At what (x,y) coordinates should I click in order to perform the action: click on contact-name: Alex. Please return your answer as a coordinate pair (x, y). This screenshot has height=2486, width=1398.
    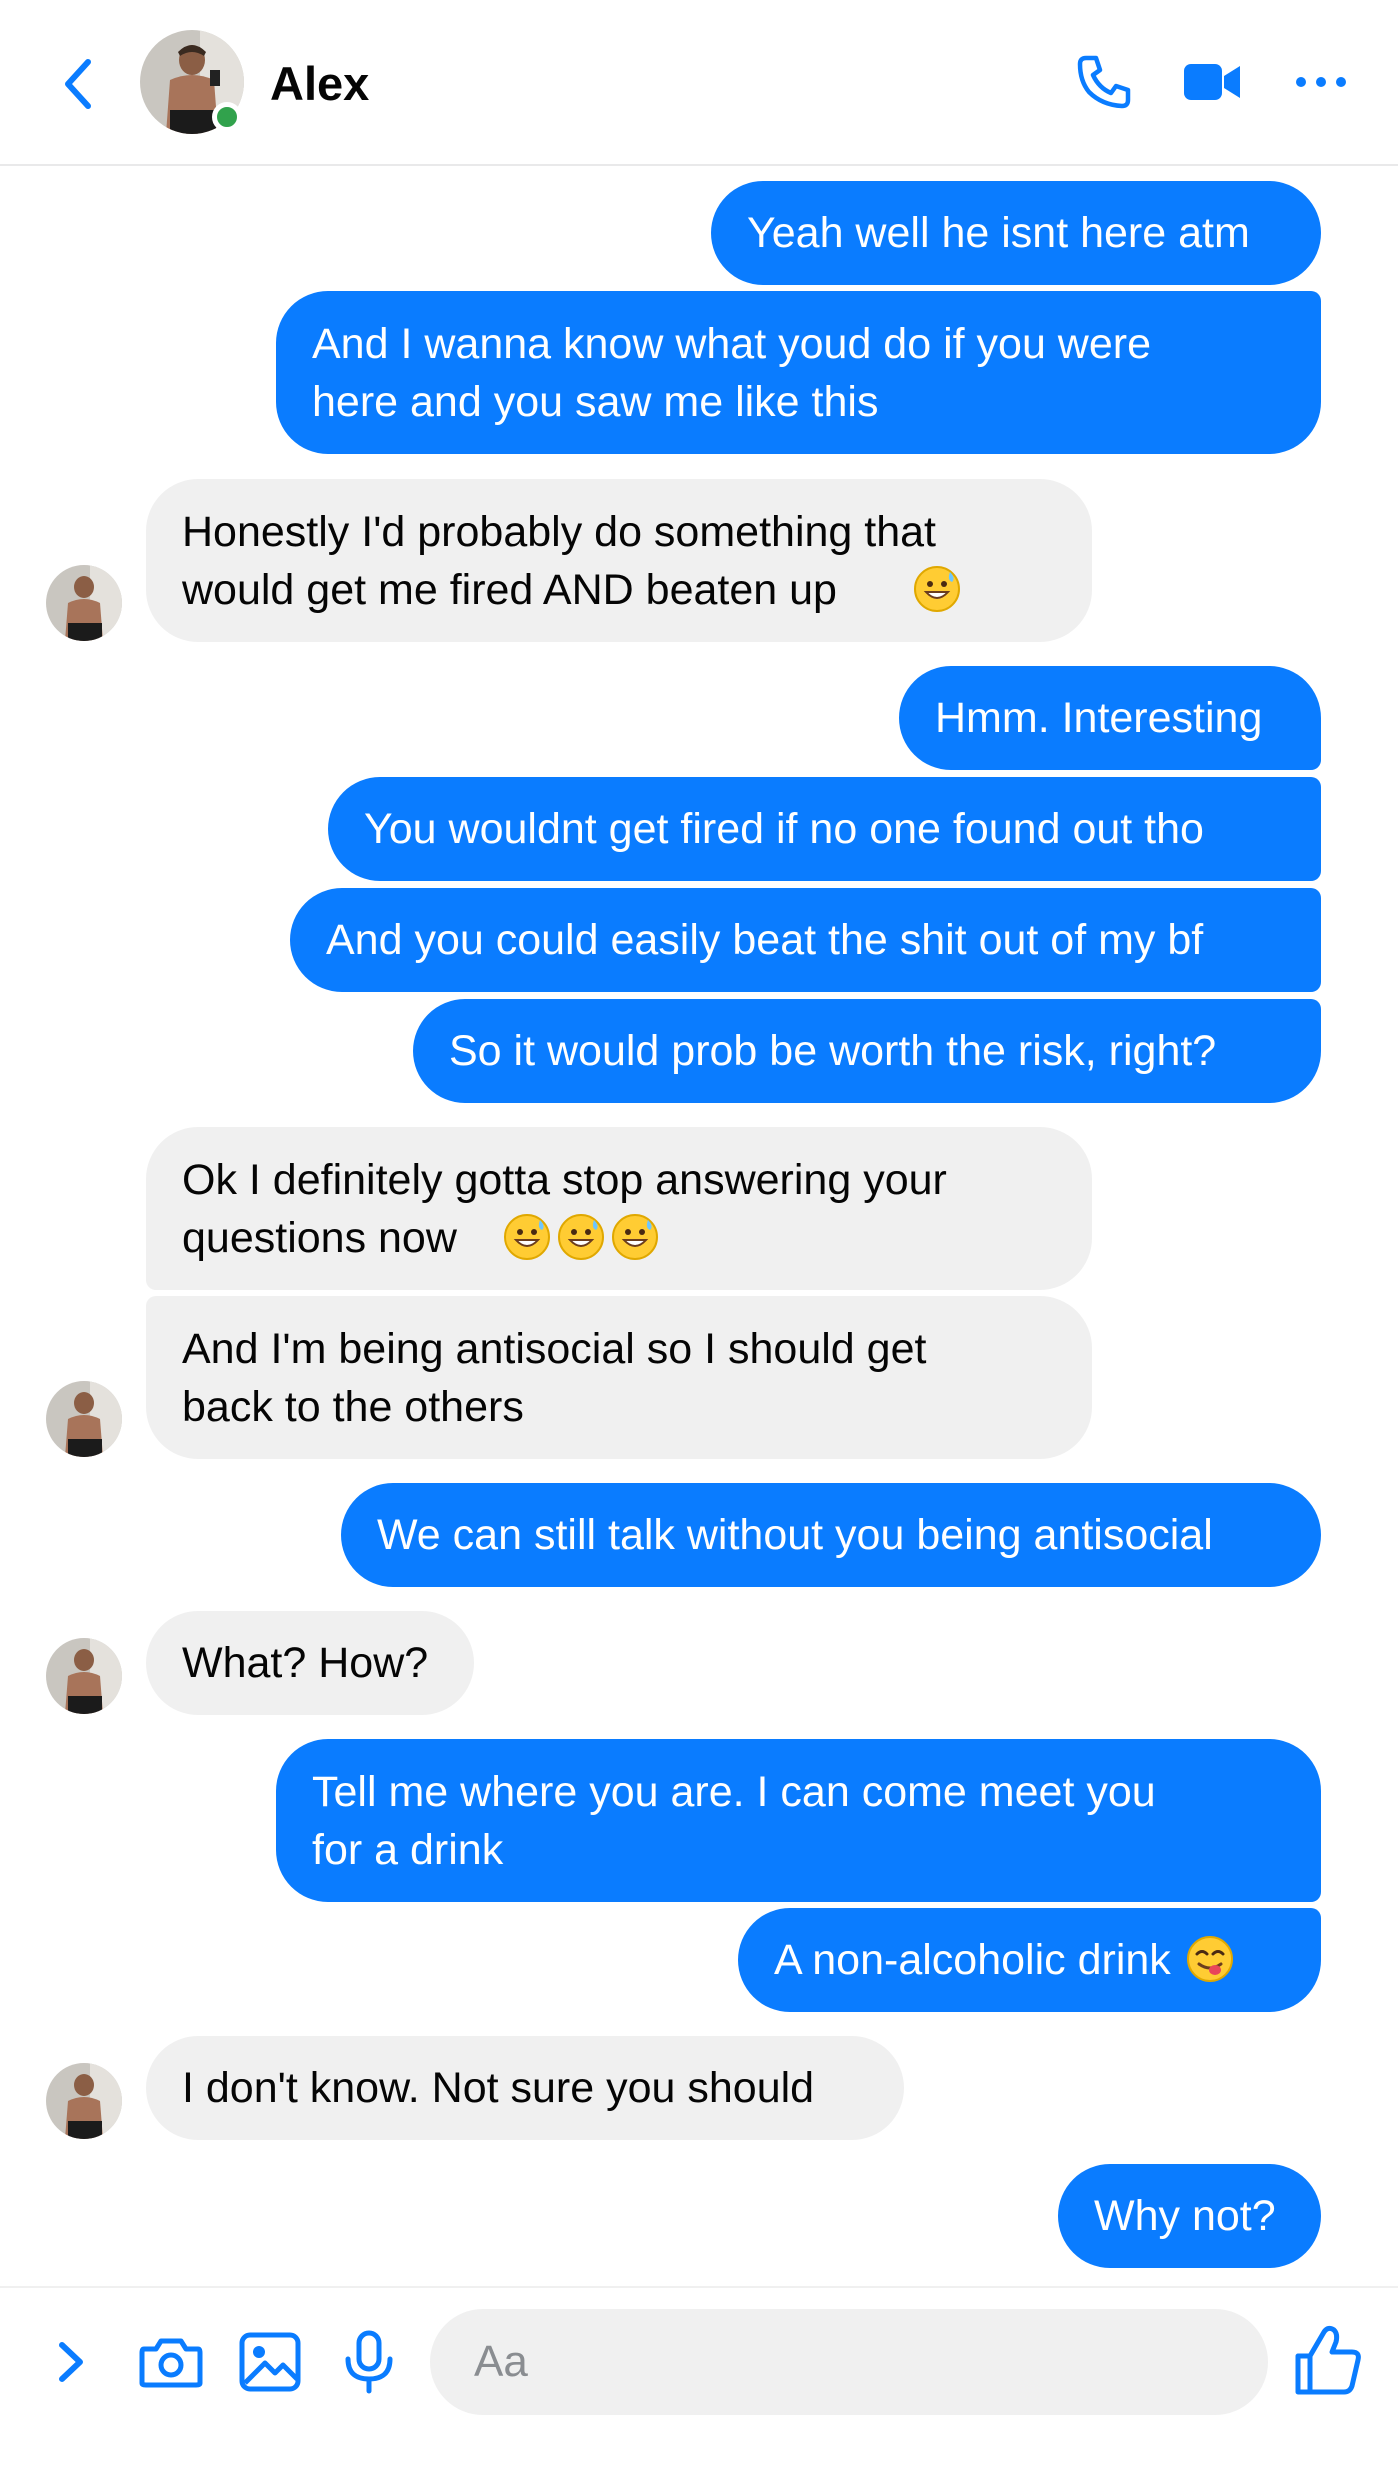
    Looking at the image, I should click on (319, 84).